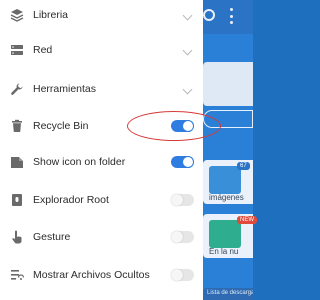 Image resolution: width=320 pixels, height=300 pixels. What do you see at coordinates (52, 237) in the screenshot?
I see `drawer-item-label: Gesture` at bounding box center [52, 237].